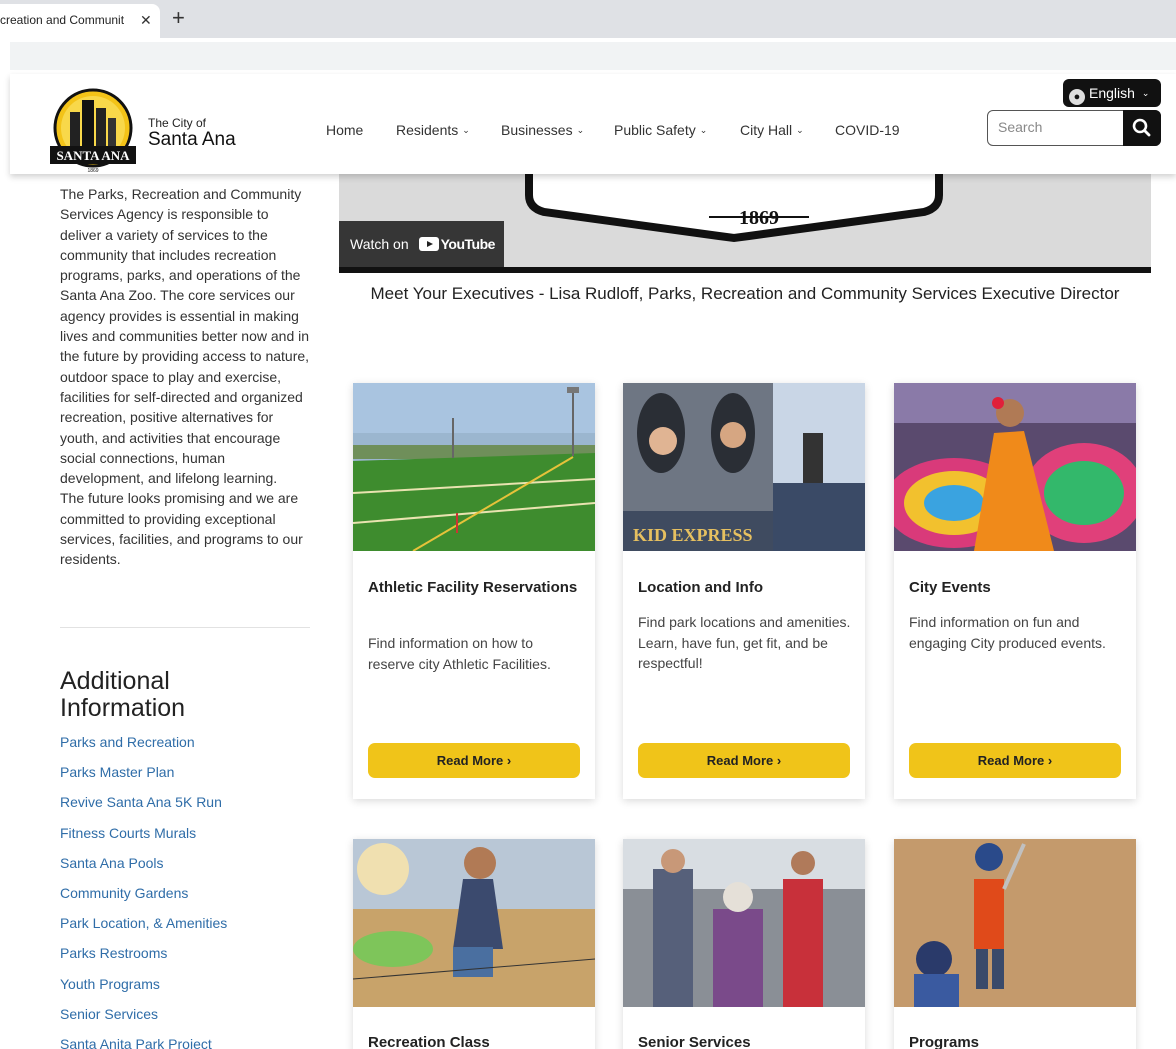 Image resolution: width=1176 pixels, height=1049 pixels. Describe the element at coordinates (429, 1041) in the screenshot. I see `card-title: Recreation Class` at that location.